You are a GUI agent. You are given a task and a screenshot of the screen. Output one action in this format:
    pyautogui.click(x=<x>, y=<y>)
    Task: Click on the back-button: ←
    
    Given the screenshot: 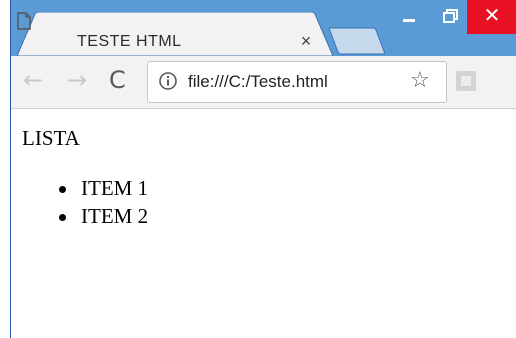 What is the action you would take?
    pyautogui.click(x=33, y=80)
    